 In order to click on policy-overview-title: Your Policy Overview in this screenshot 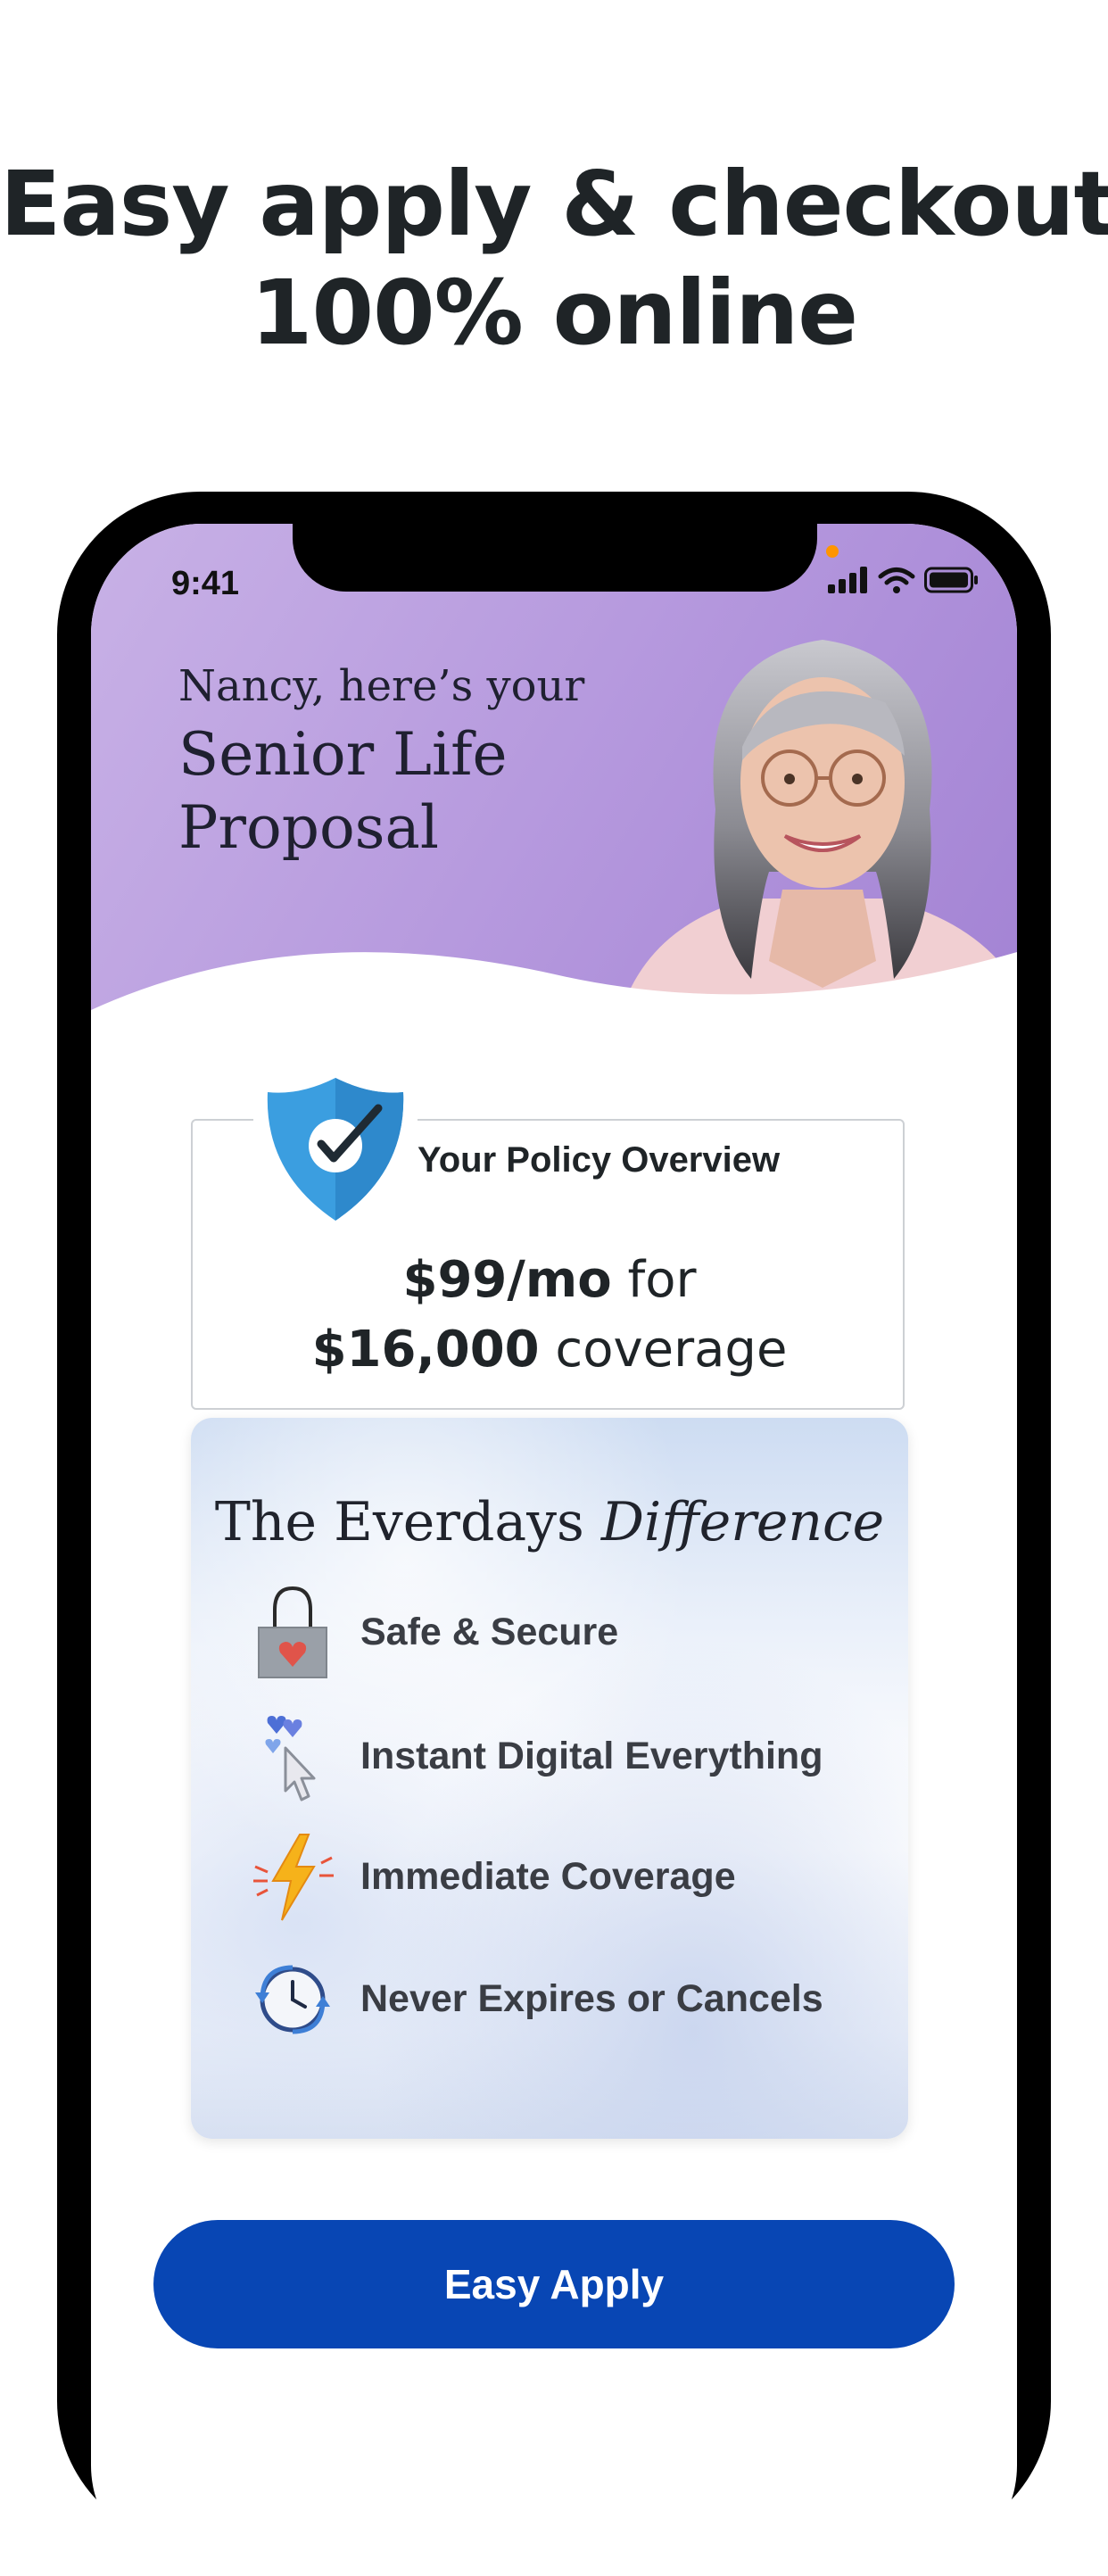, I will do `click(604, 1160)`.